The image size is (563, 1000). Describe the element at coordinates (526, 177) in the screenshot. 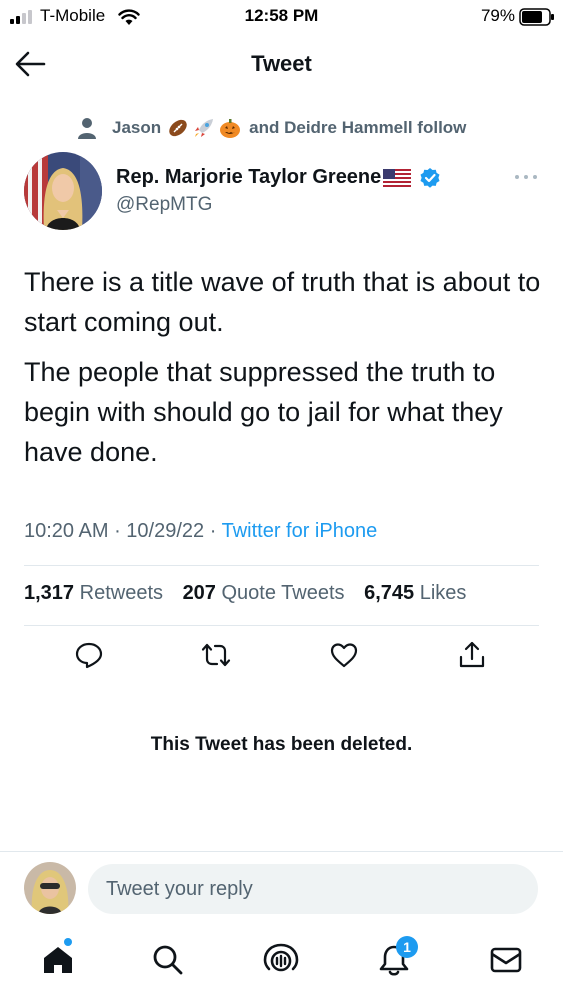

I see `more-options-icon` at that location.